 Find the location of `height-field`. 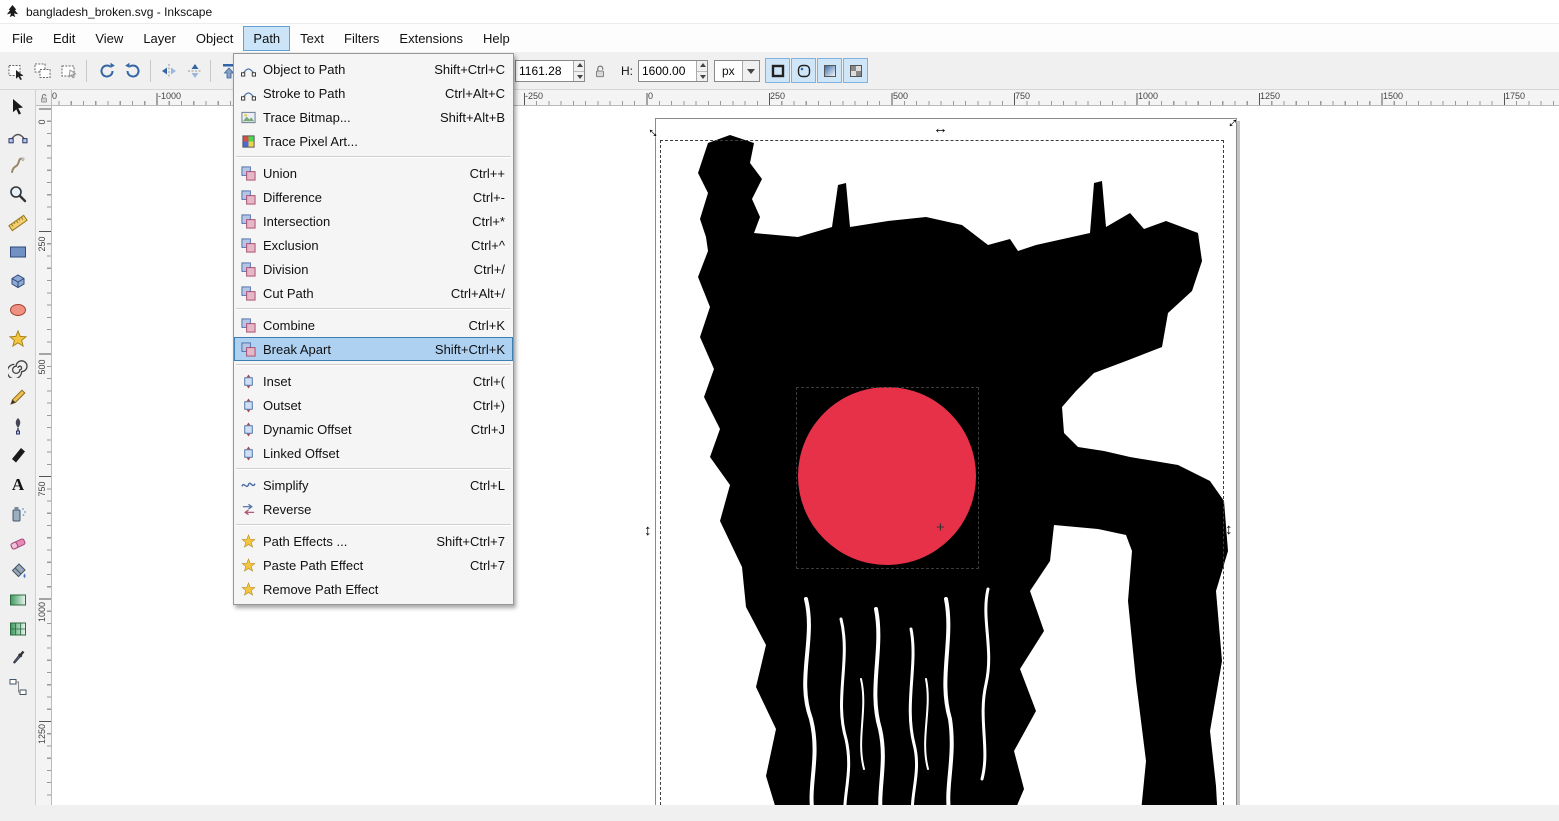

height-field is located at coordinates (673, 71).